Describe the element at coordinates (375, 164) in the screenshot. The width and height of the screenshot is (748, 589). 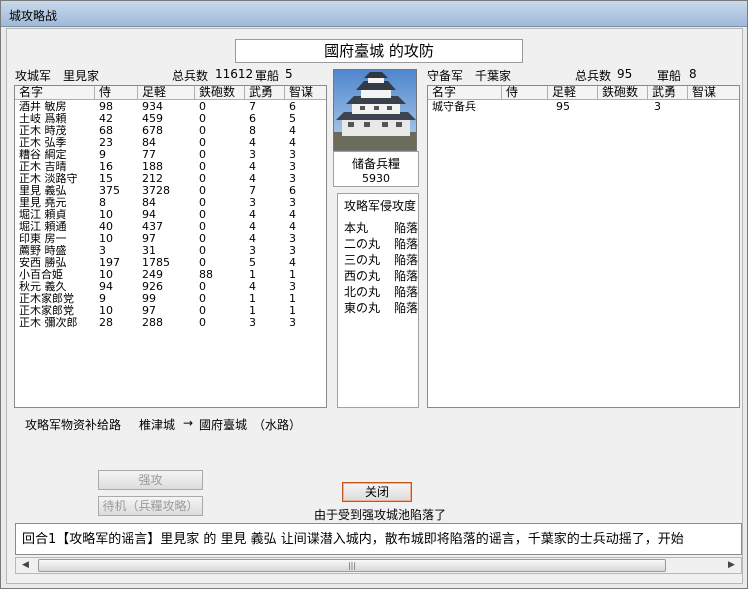
I see `food-storage-label: 储备兵糧` at that location.